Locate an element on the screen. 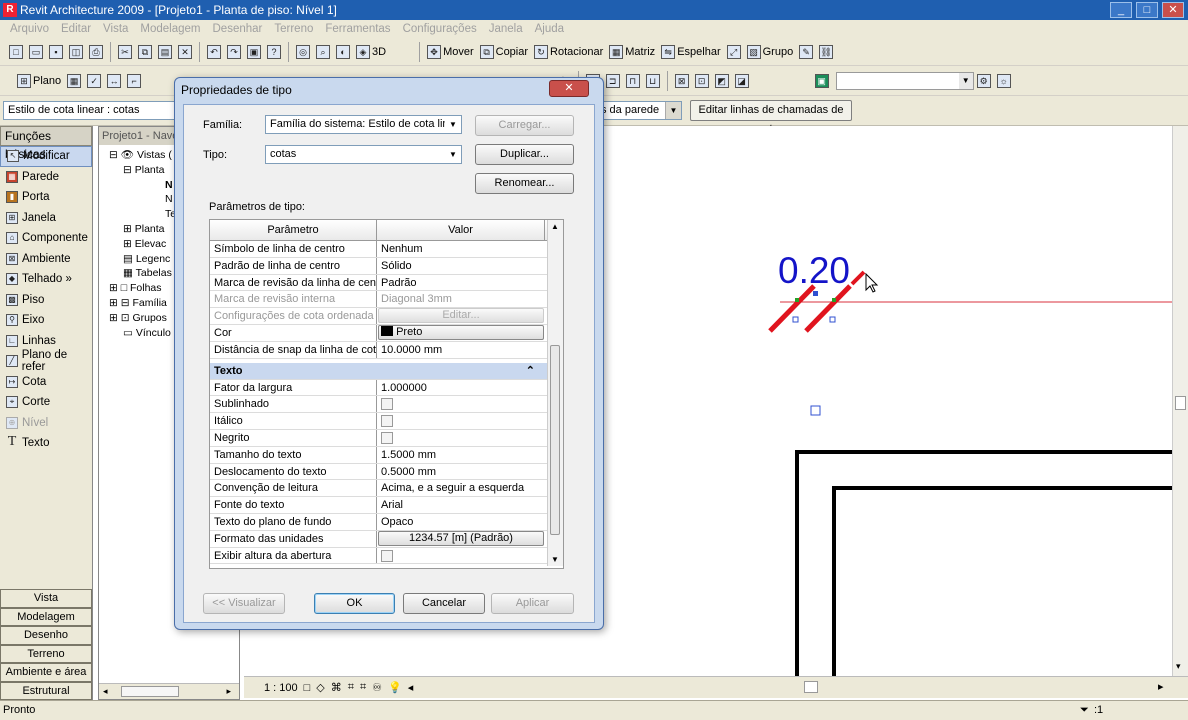  tab-desenho: Desenho is located at coordinates (46, 635).